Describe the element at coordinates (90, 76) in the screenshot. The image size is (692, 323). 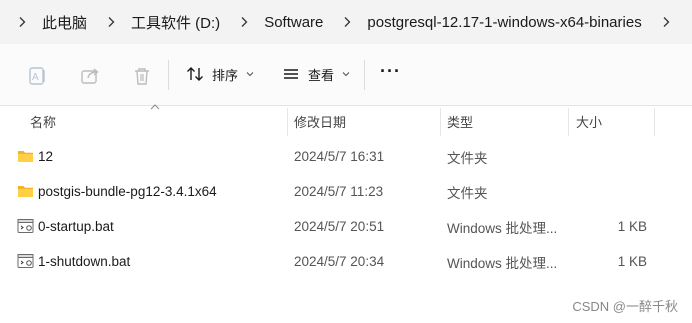
I see `share-icon` at that location.